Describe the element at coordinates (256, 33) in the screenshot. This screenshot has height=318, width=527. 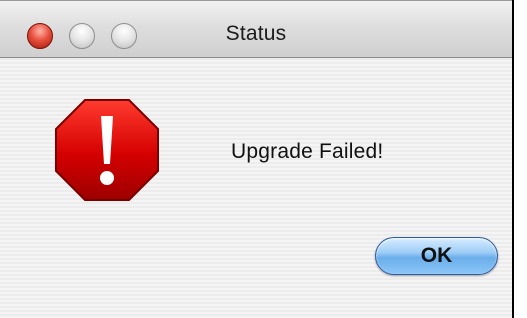
I see `window-title: Status` at that location.